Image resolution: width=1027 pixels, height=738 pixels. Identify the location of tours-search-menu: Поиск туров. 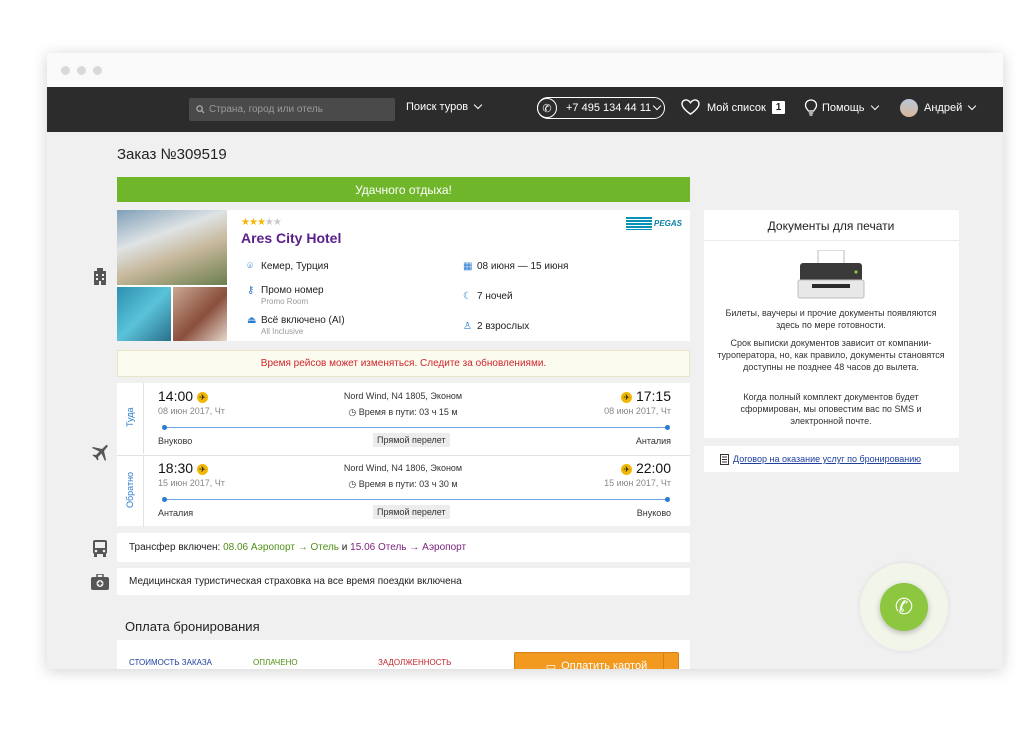
(444, 106).